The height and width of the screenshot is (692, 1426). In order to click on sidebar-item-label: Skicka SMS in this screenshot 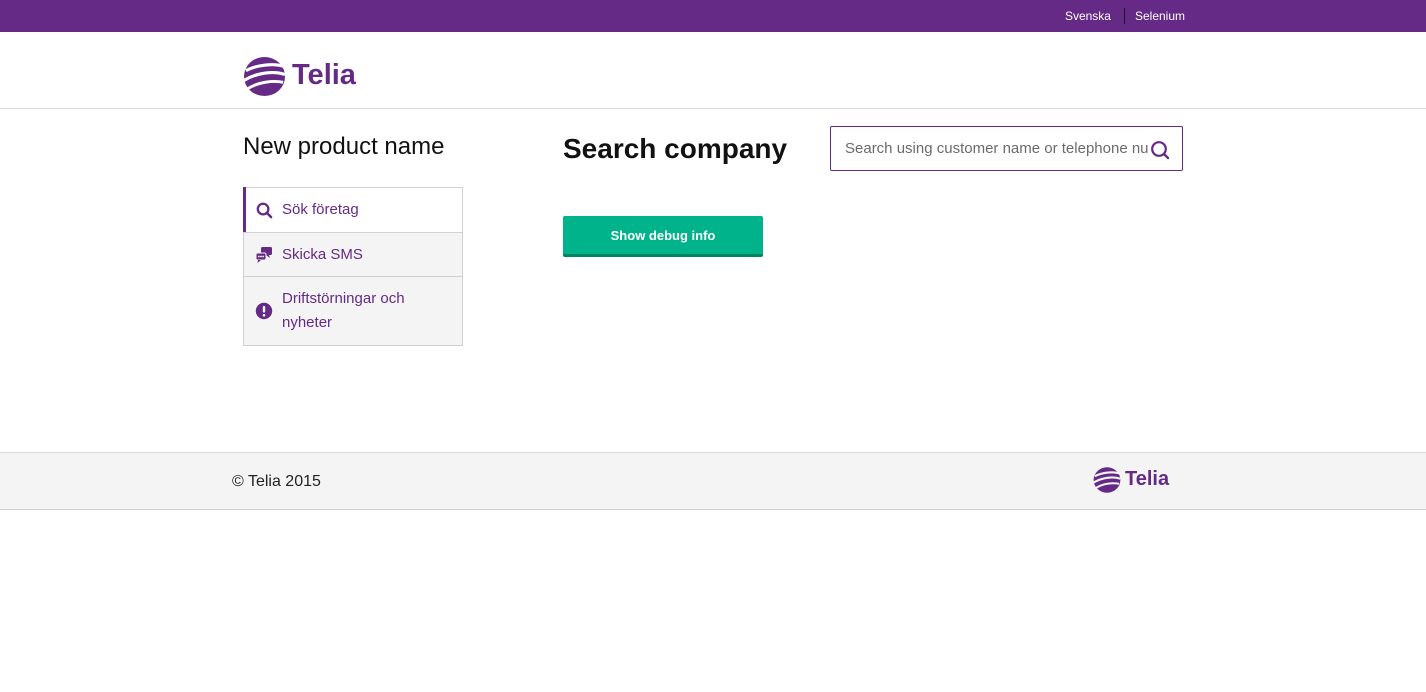, I will do `click(322, 254)`.